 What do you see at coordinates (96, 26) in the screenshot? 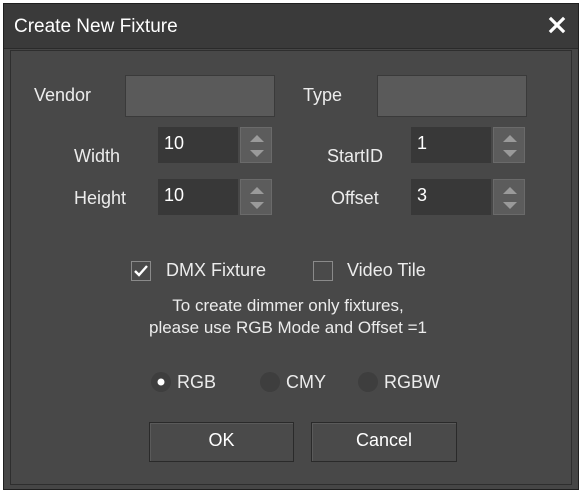
I see `dialog-title: Create New Fixture` at bounding box center [96, 26].